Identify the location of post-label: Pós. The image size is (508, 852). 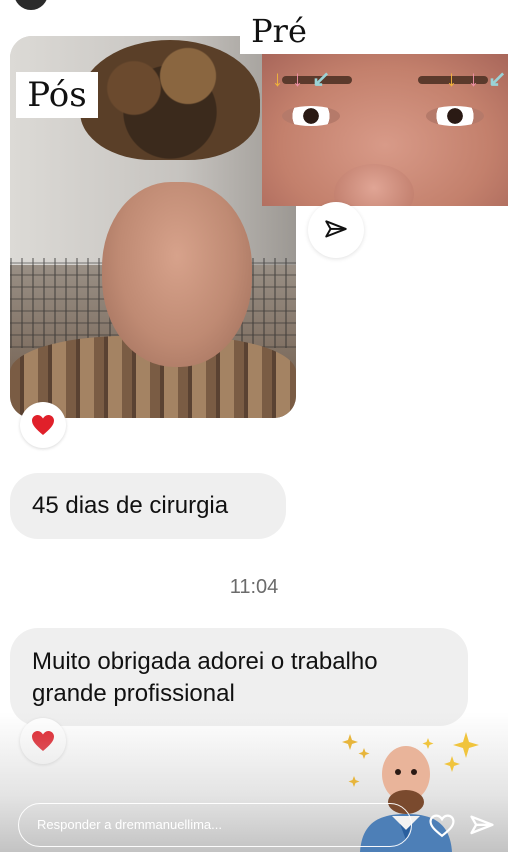
(57, 95).